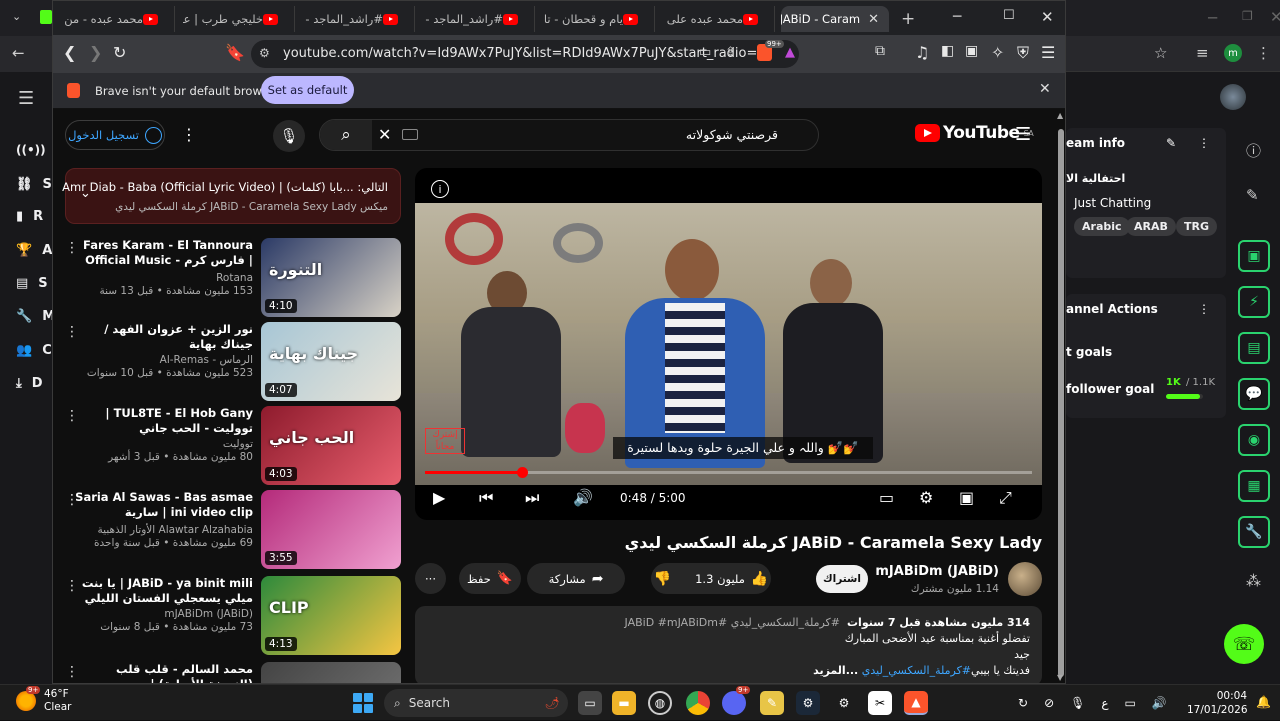 Image resolution: width=1280 pixels, height=721 pixels. Describe the element at coordinates (1254, 486) in the screenshot. I see `layout-action-button: ▦` at that location.